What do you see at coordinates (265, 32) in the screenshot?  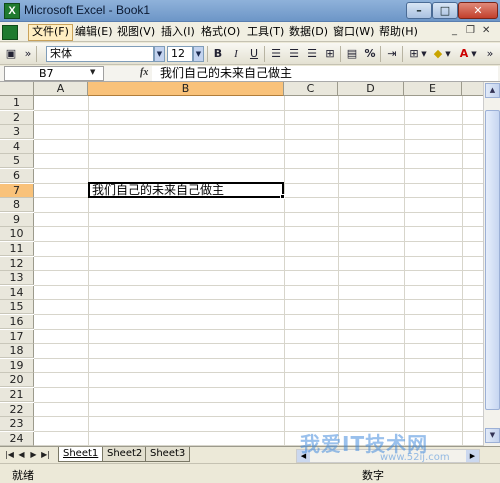 I see `menu-tools: 工具(T)` at bounding box center [265, 32].